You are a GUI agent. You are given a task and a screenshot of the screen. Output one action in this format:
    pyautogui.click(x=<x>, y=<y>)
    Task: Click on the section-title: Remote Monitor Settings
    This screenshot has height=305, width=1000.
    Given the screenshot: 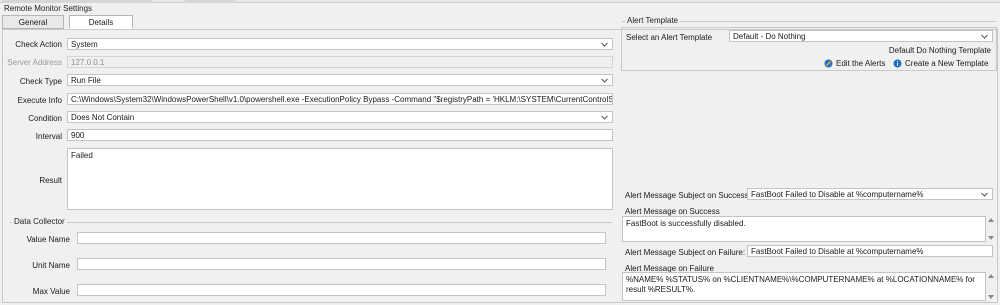 What is the action you would take?
    pyautogui.click(x=48, y=8)
    